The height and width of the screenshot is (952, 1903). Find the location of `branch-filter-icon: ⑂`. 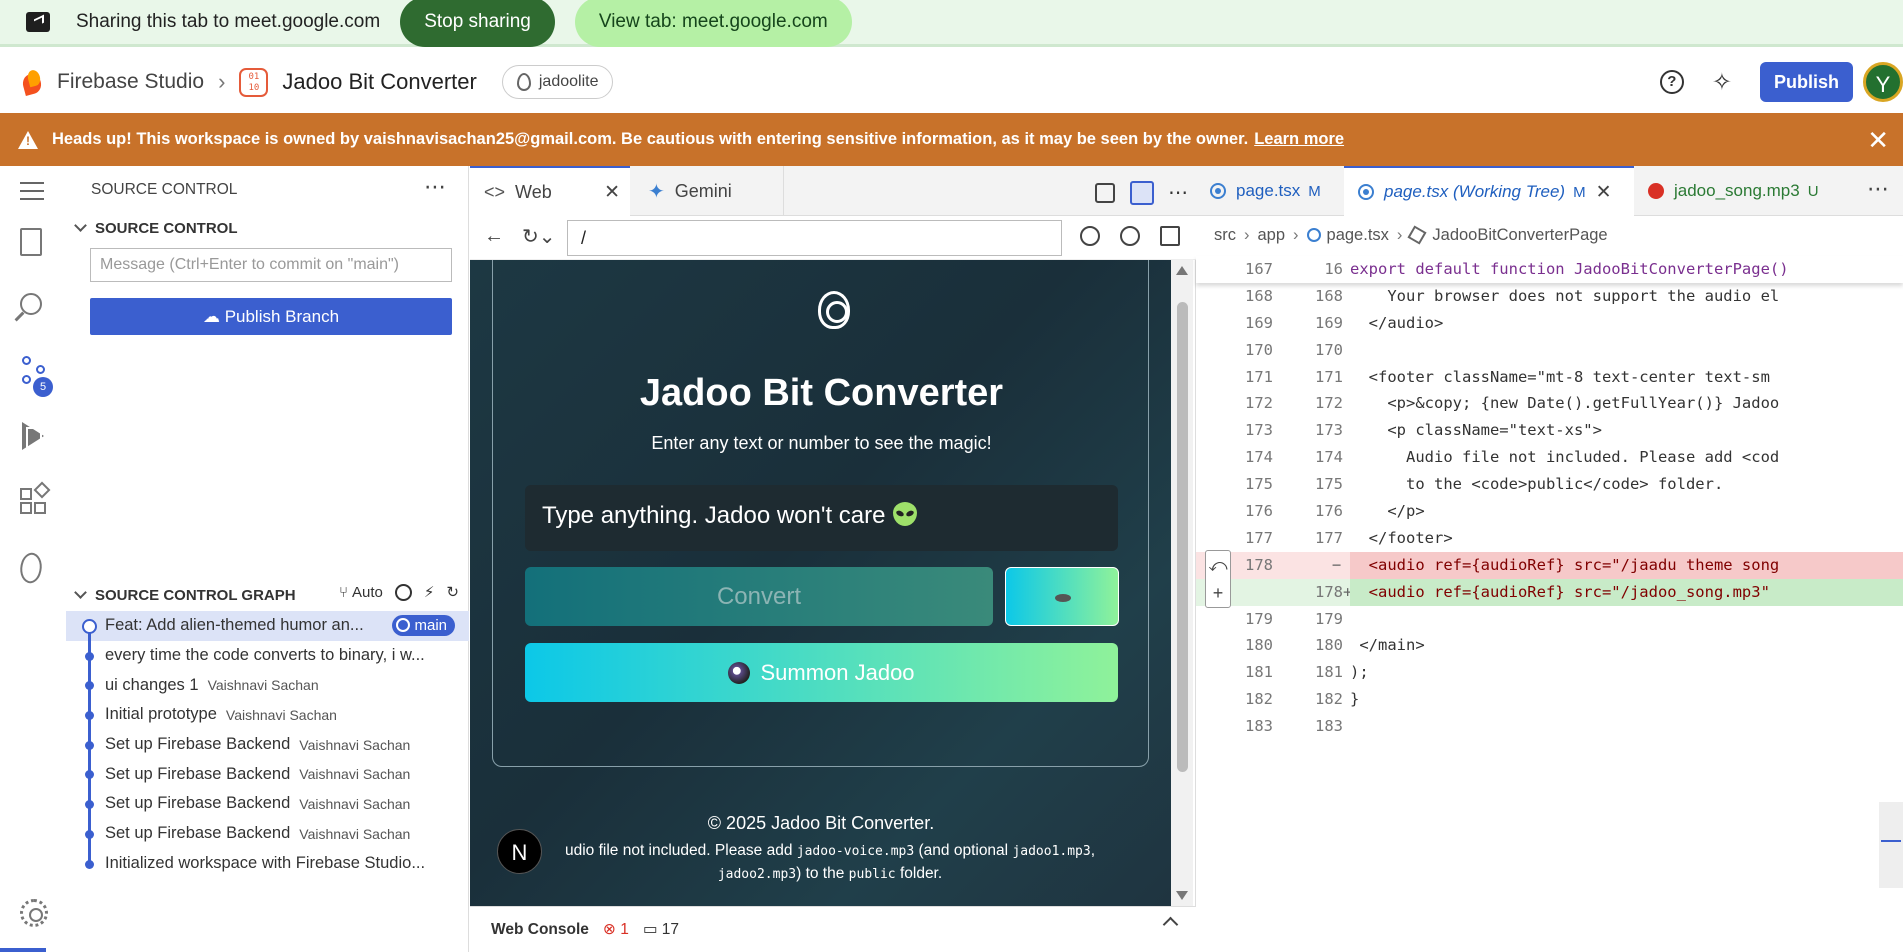

branch-filter-icon: ⑂ is located at coordinates (343, 592).